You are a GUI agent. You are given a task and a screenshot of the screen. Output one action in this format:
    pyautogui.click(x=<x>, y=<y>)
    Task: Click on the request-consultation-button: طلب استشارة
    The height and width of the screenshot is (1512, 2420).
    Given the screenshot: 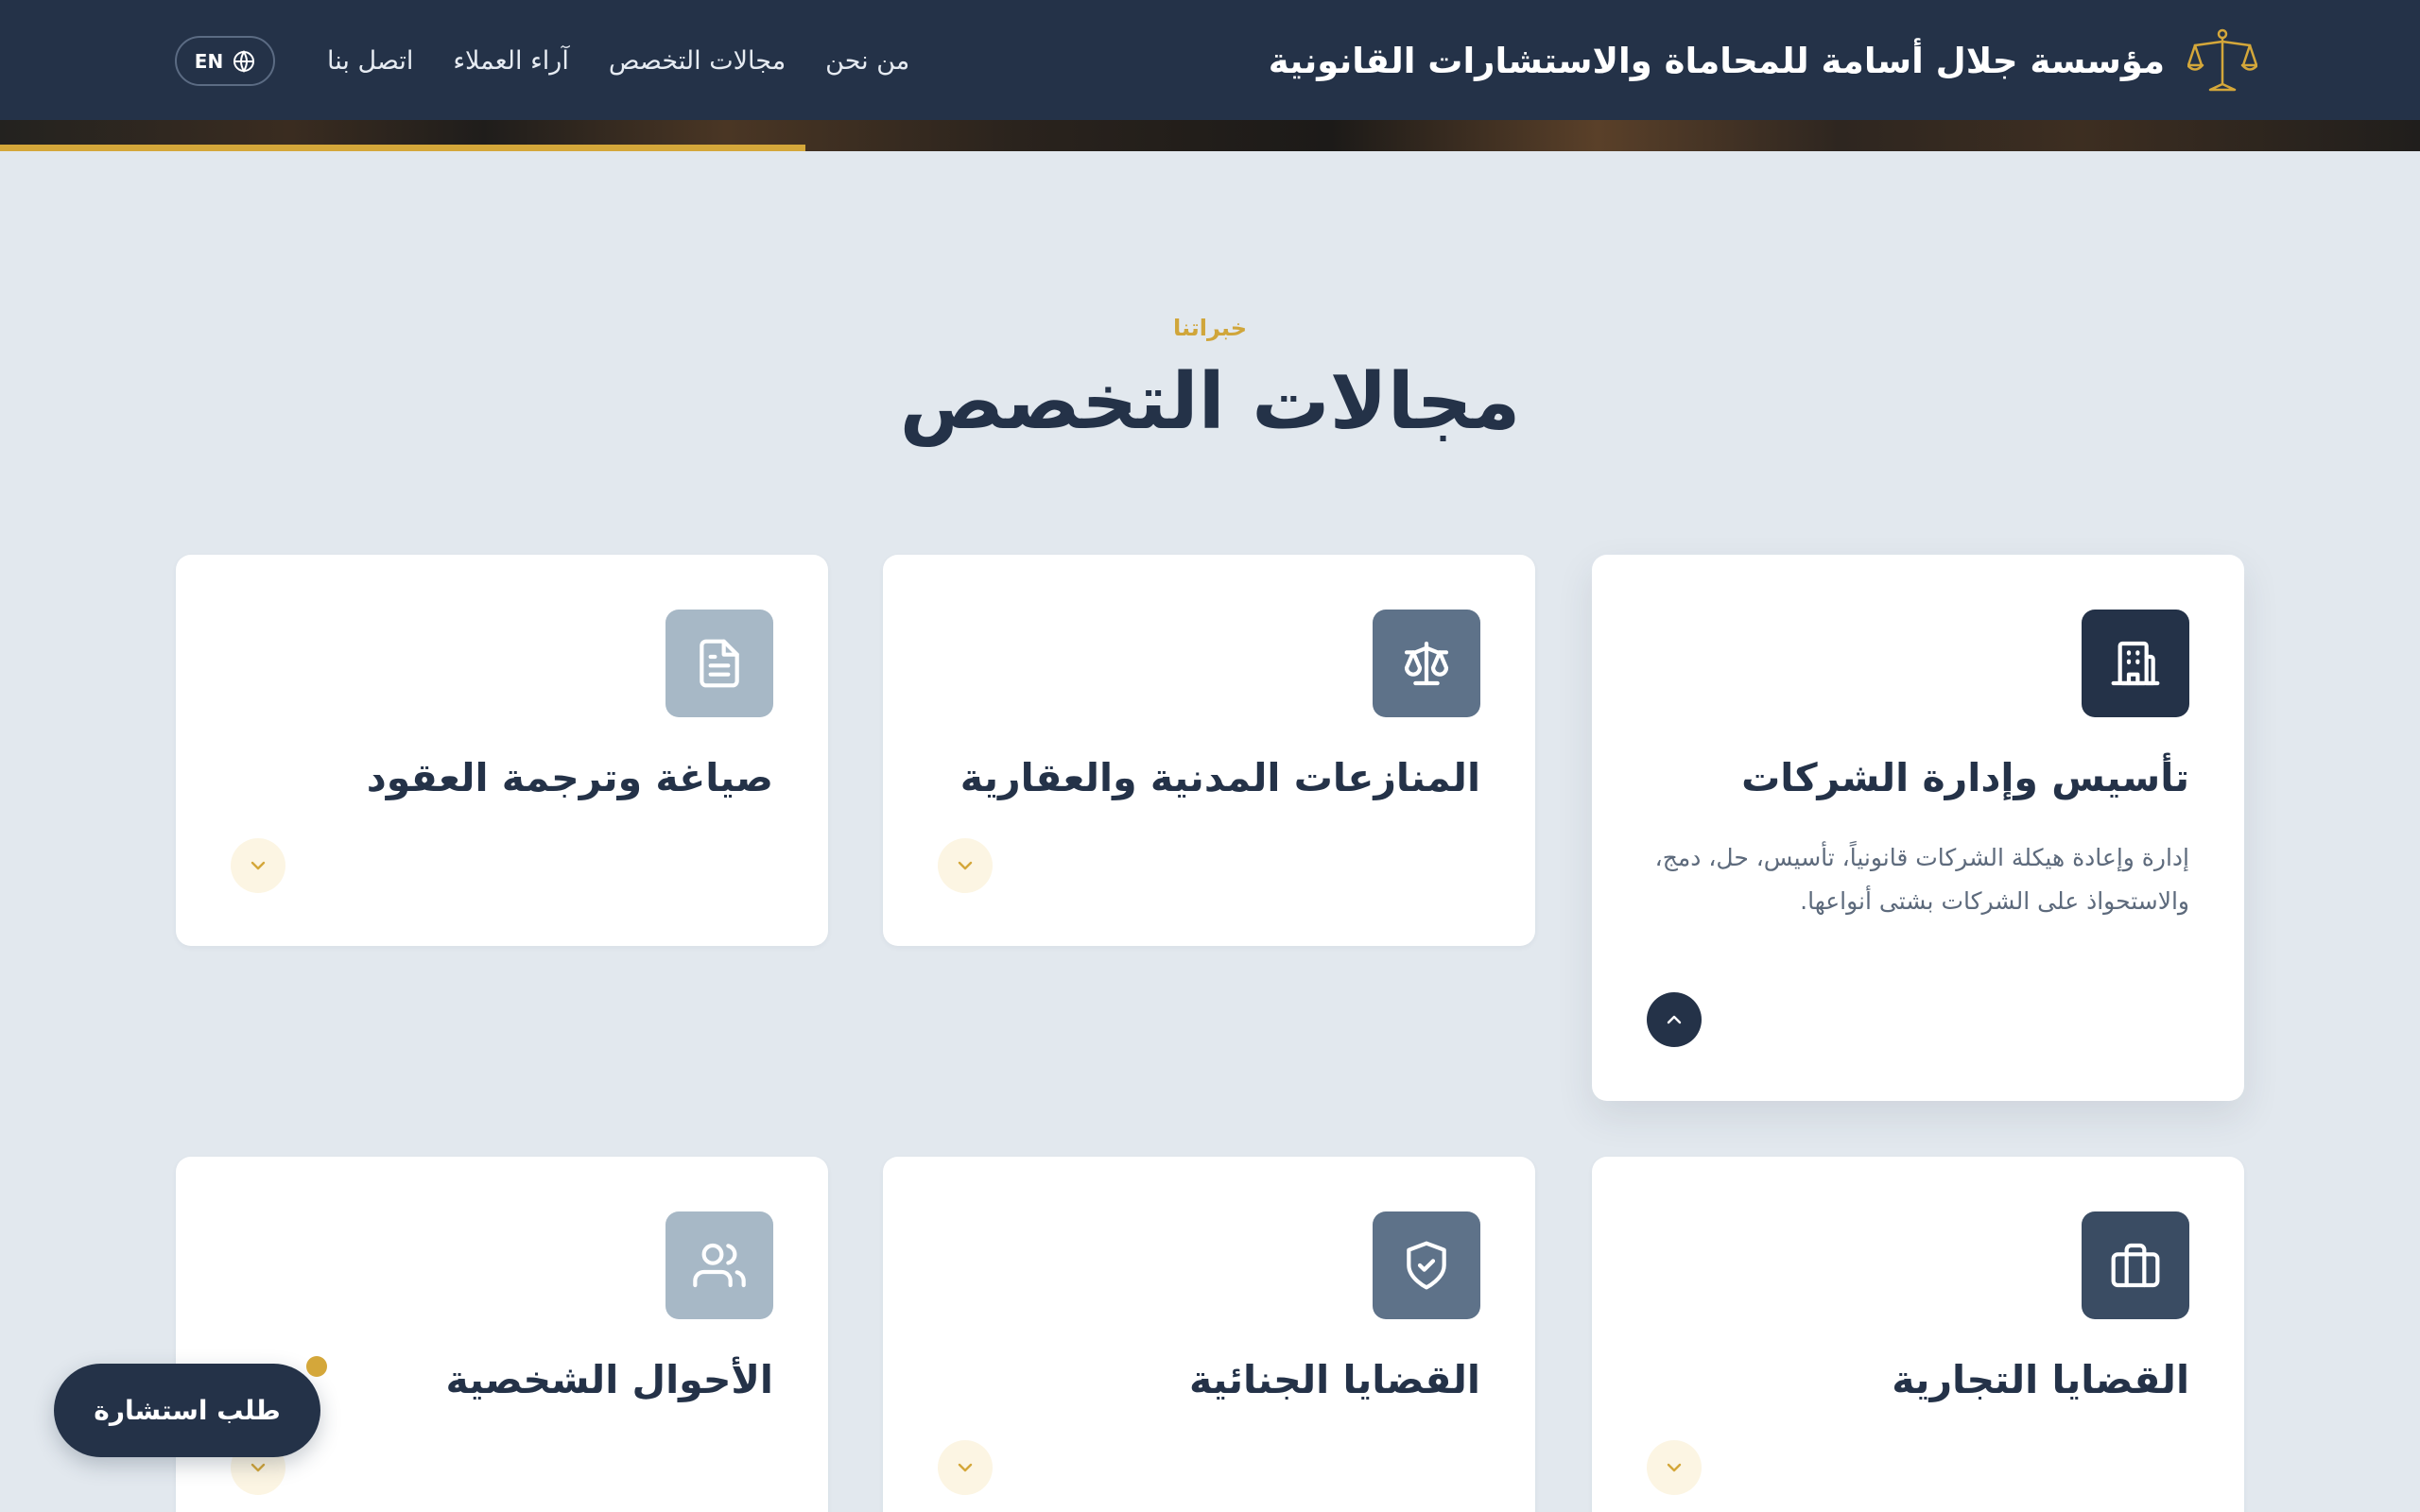 What is the action you would take?
    pyautogui.click(x=187, y=1410)
    